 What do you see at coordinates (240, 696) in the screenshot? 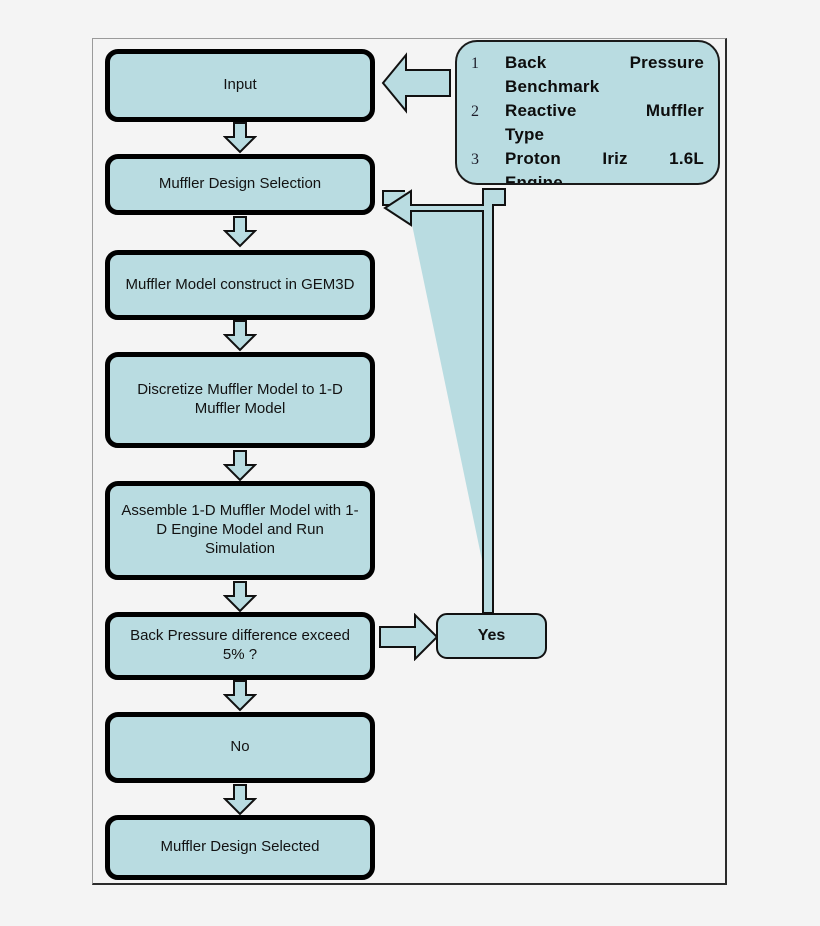
I see `arrow-down-icon-decision-to-no` at bounding box center [240, 696].